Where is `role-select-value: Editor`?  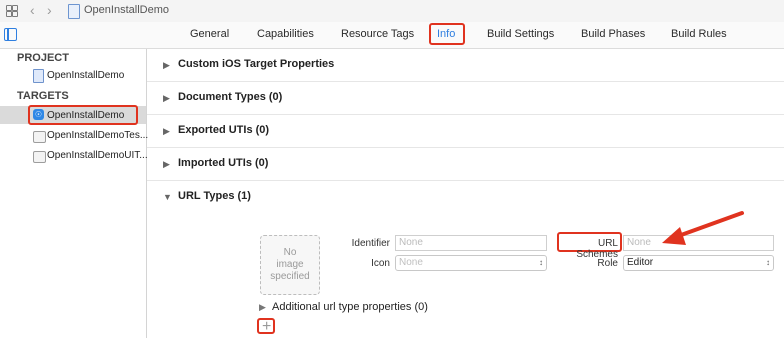 role-select-value: Editor is located at coordinates (640, 262).